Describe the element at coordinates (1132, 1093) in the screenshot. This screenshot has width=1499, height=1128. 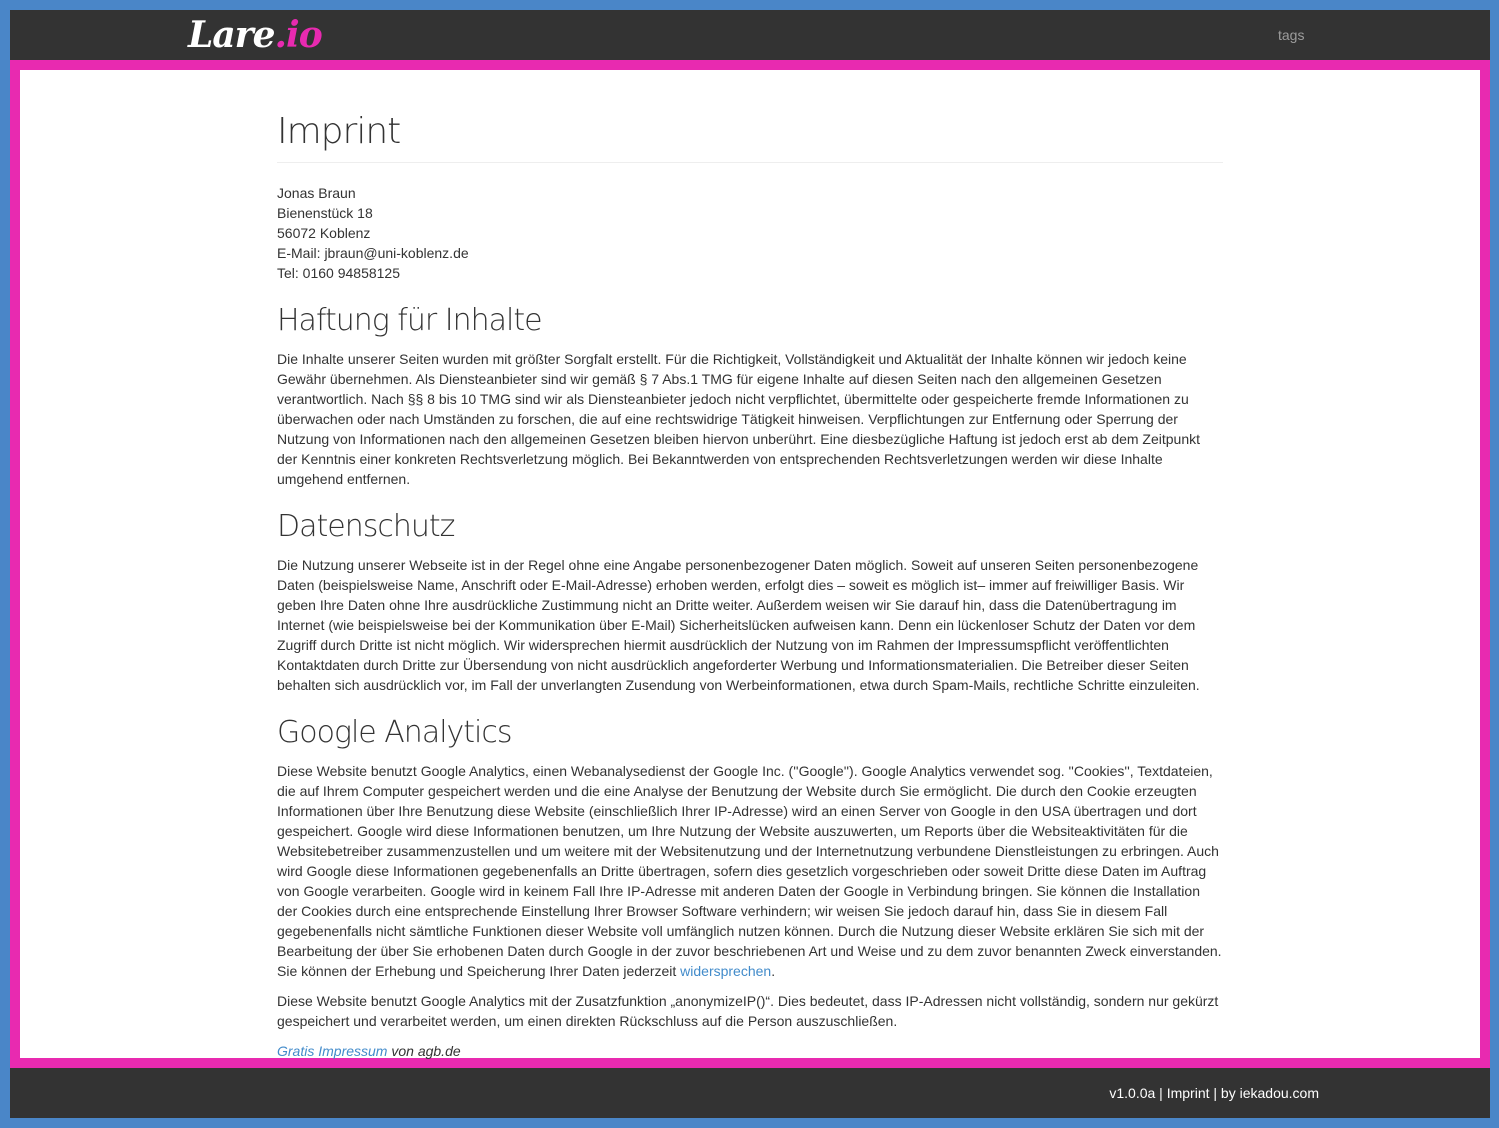
I see `footer-version: v1.0.0a` at that location.